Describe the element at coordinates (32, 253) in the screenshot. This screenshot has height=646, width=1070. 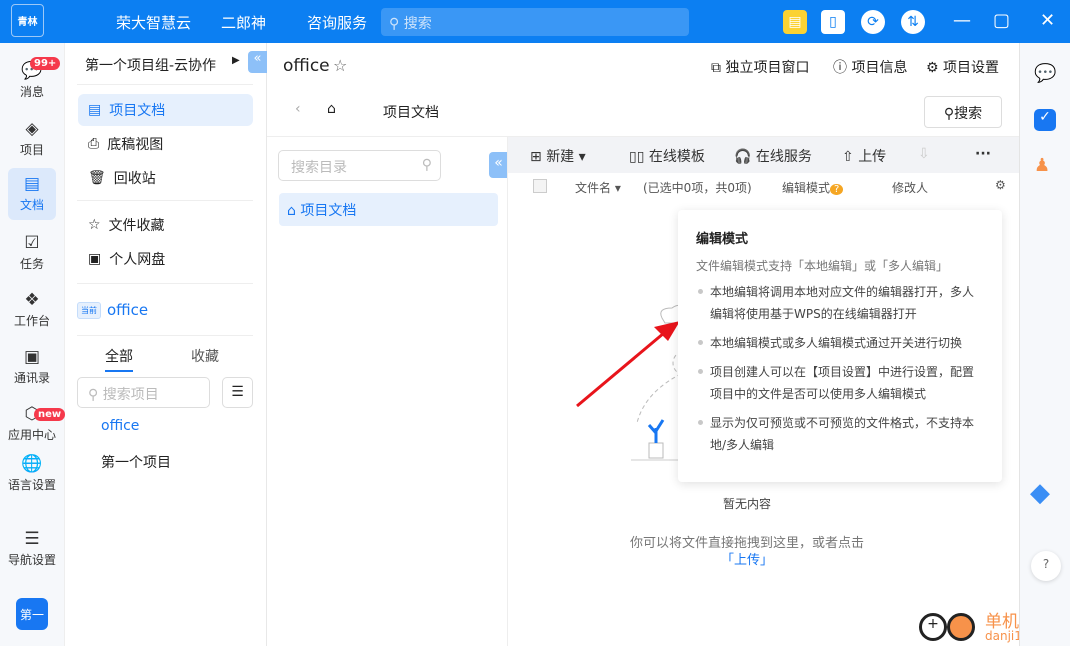
I see `rail-tasks: ☑ 任务` at that location.